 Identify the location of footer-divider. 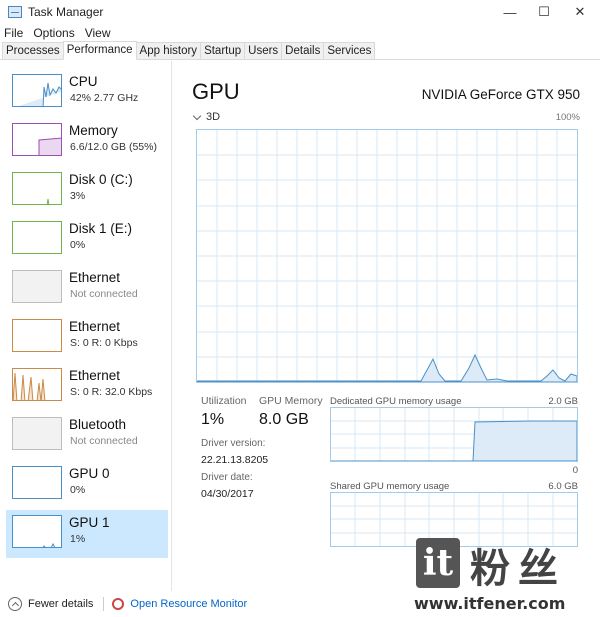
(104, 604).